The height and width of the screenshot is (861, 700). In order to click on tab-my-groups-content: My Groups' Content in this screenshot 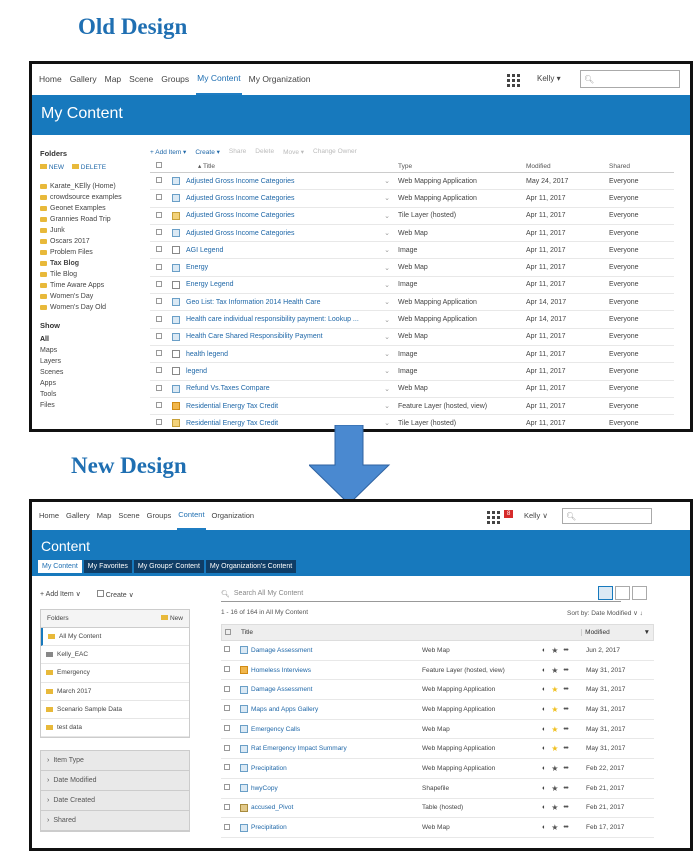, I will do `click(168, 566)`.